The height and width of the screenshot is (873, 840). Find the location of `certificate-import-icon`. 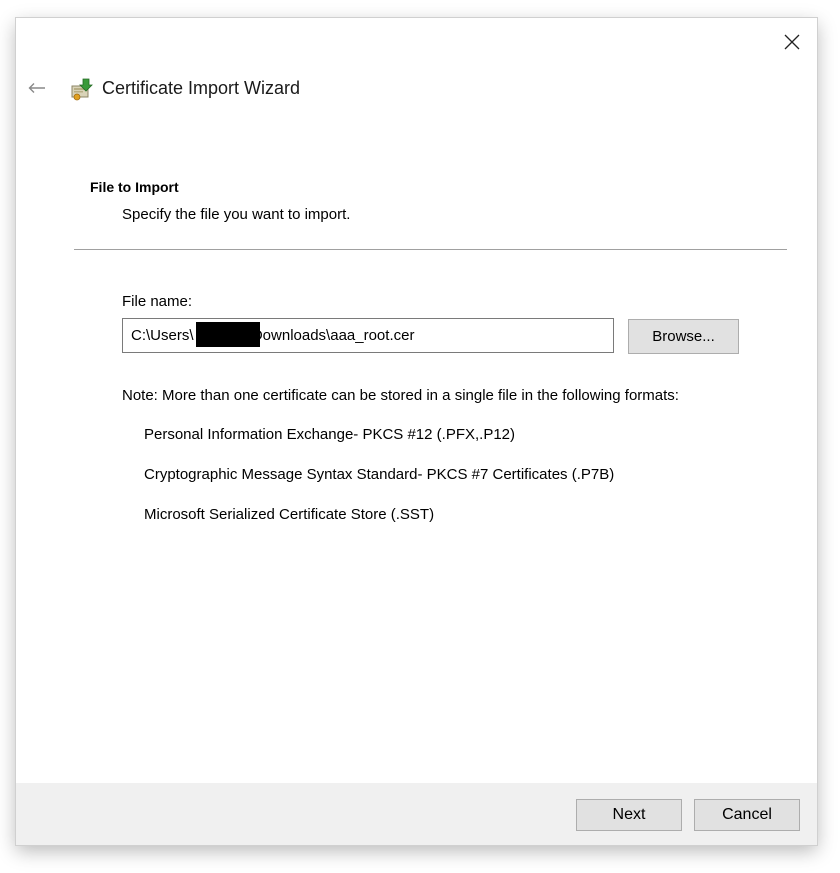

certificate-import-icon is located at coordinates (81, 89).